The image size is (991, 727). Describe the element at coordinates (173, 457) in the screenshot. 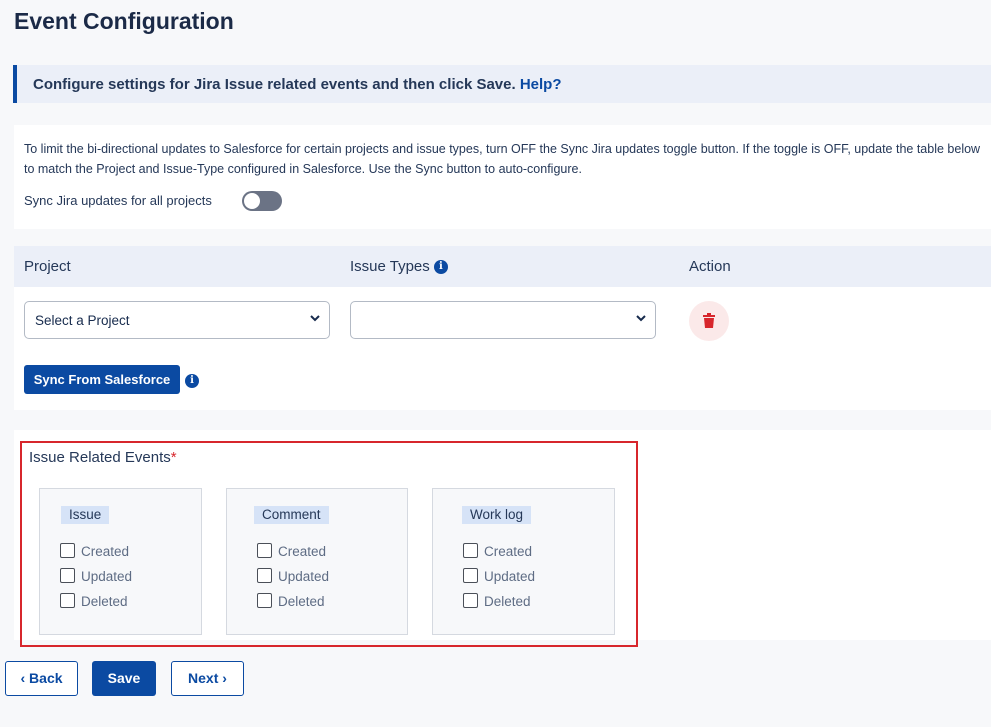

I see `required-mark: *` at that location.